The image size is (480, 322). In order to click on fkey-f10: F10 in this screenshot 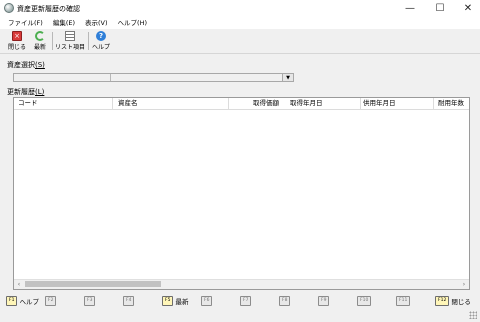, I will do `click(364, 301)`.